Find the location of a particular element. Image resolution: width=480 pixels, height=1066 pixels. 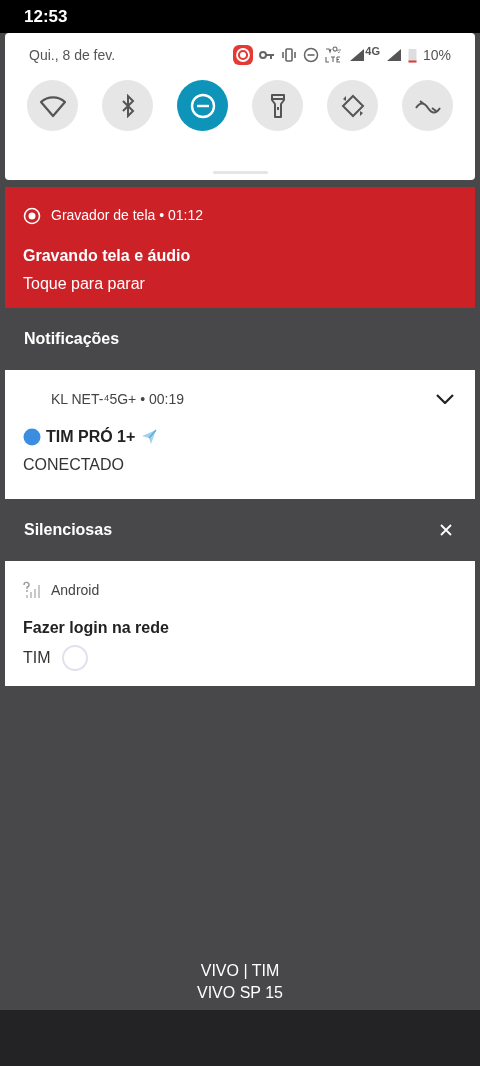

recording-notification: Gravador de tela • 01:12 Gravando tela e áudio Toque para parar is located at coordinates (240, 247).